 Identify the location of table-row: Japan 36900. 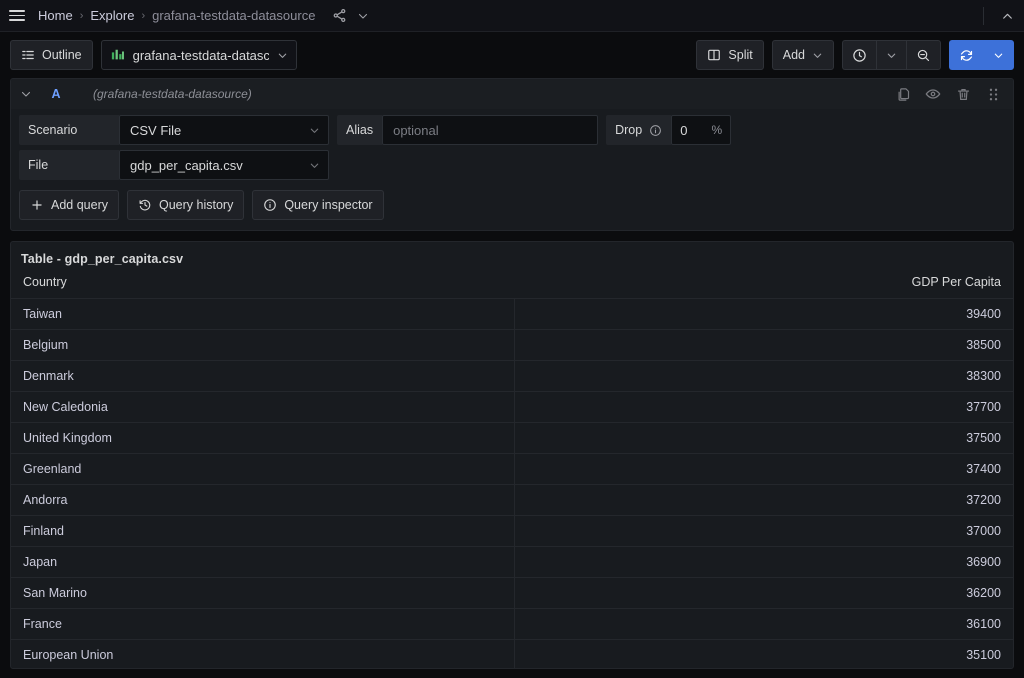
(512, 562).